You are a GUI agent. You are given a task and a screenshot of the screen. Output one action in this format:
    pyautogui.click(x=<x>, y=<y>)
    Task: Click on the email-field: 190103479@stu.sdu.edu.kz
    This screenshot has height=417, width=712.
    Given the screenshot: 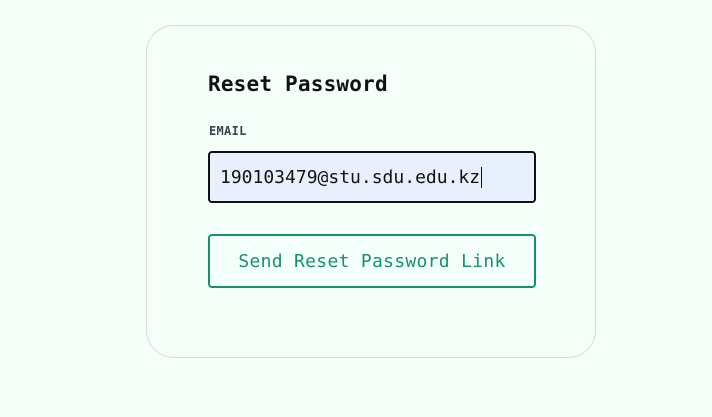 What is the action you would take?
    pyautogui.click(x=372, y=177)
    